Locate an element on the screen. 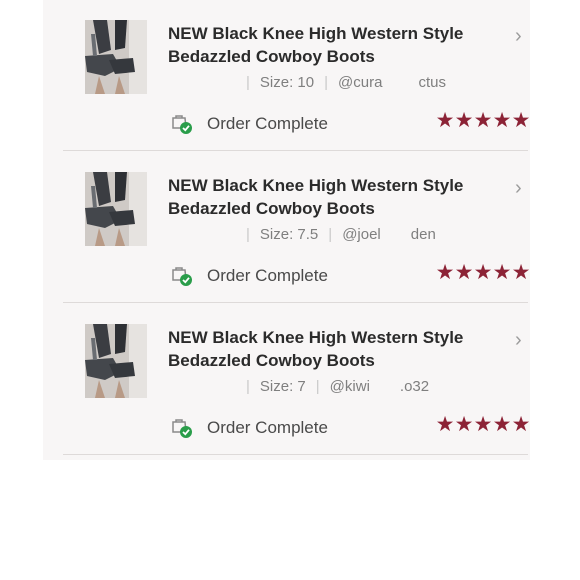  buyer-username: @joel den is located at coordinates (389, 234).